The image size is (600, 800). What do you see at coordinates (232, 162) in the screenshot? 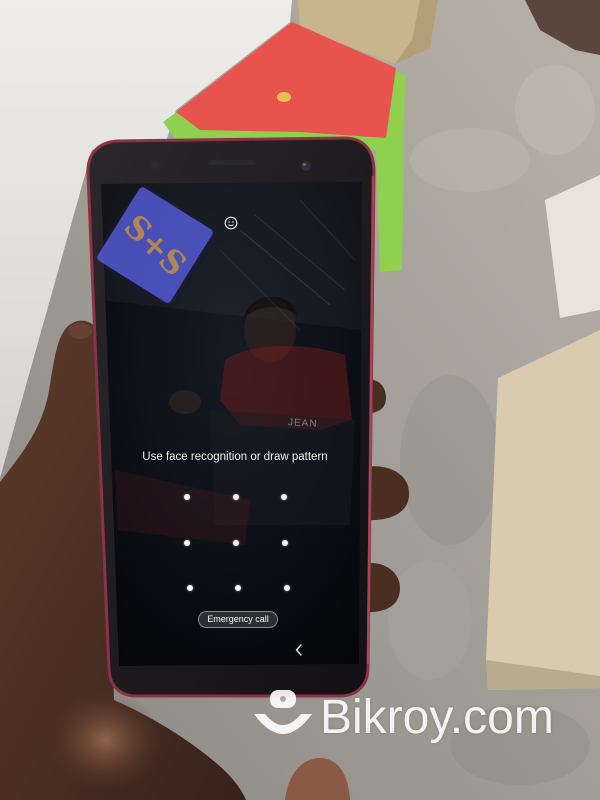
I see `earpiece-speaker` at bounding box center [232, 162].